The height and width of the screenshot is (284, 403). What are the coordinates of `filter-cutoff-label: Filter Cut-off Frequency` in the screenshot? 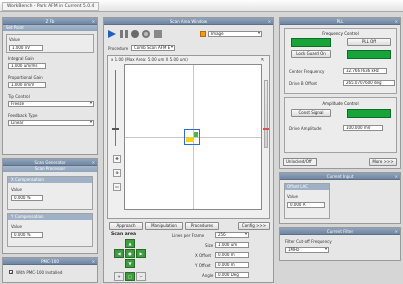 It's located at (308, 241).